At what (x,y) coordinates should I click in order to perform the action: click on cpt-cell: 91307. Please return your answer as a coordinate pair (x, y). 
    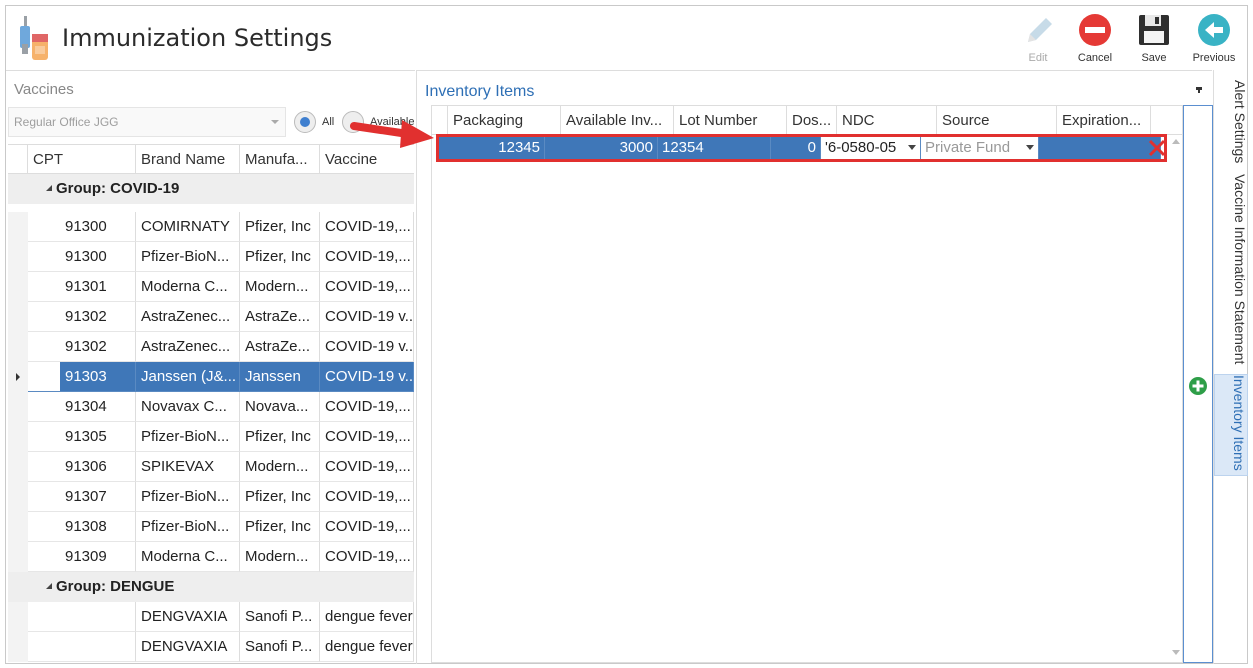
    Looking at the image, I should click on (98, 497).